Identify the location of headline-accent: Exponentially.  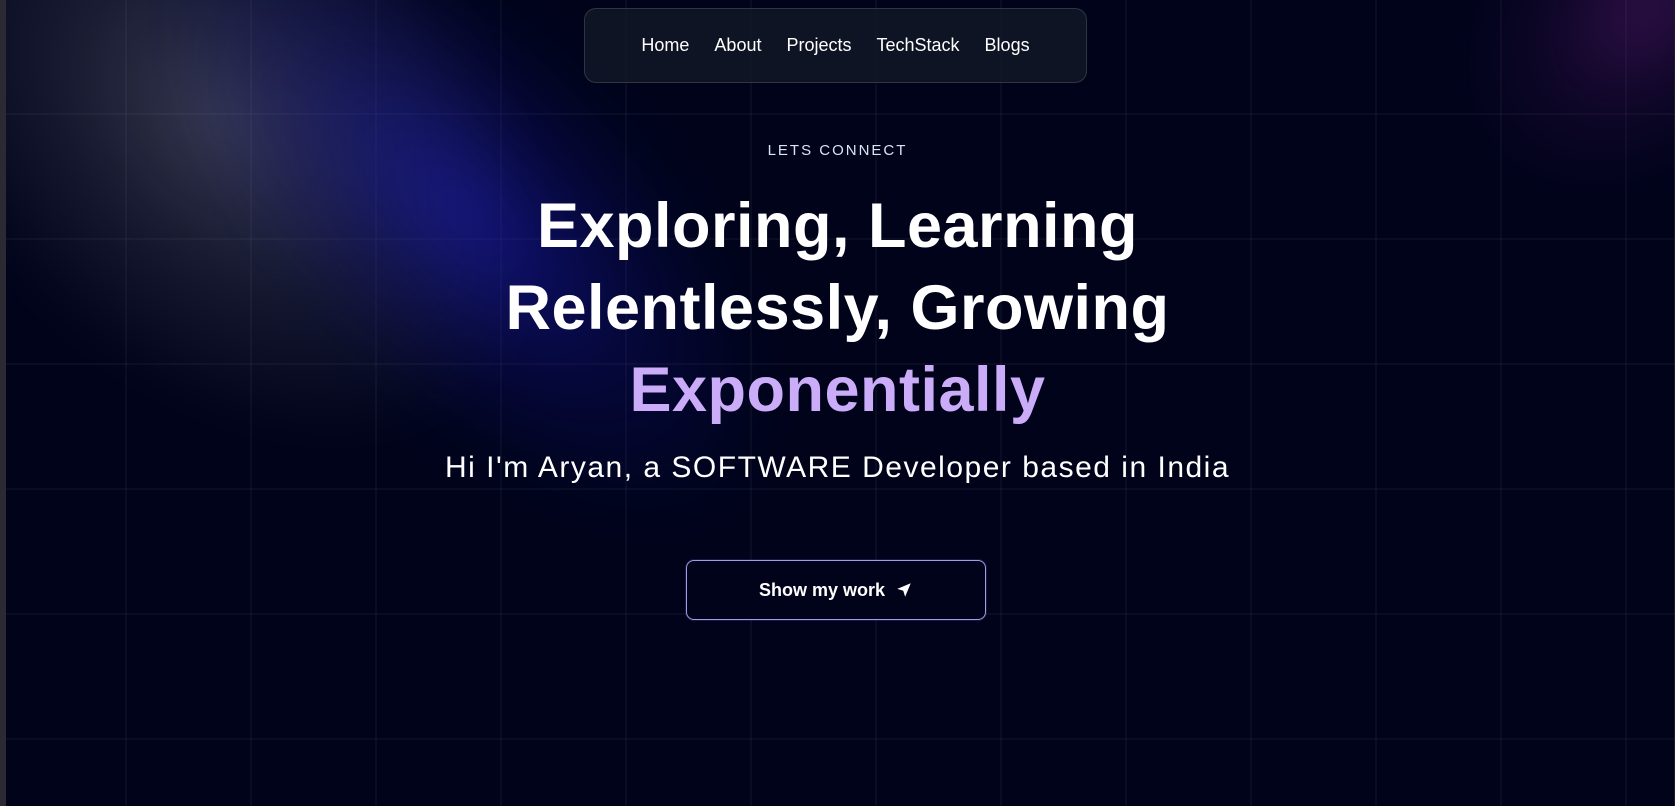
(837, 390).